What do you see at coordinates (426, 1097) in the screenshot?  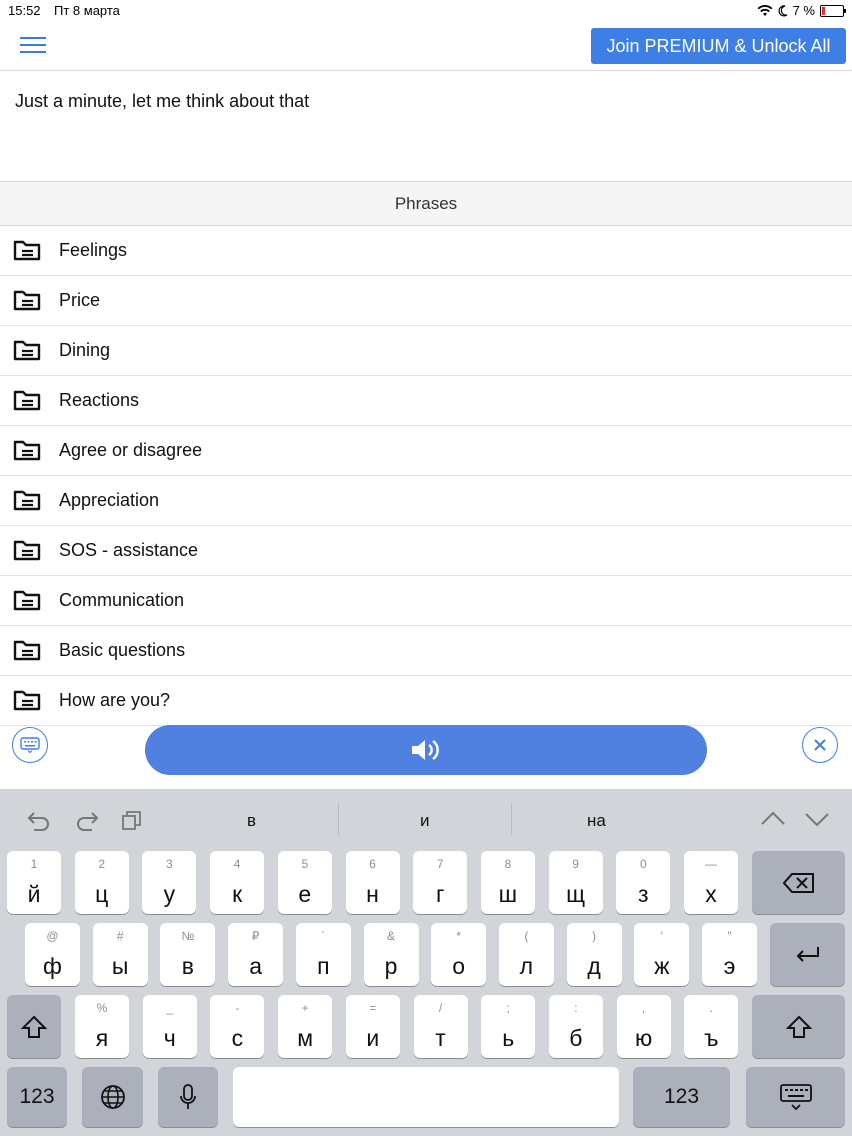 I see `space-key` at bounding box center [426, 1097].